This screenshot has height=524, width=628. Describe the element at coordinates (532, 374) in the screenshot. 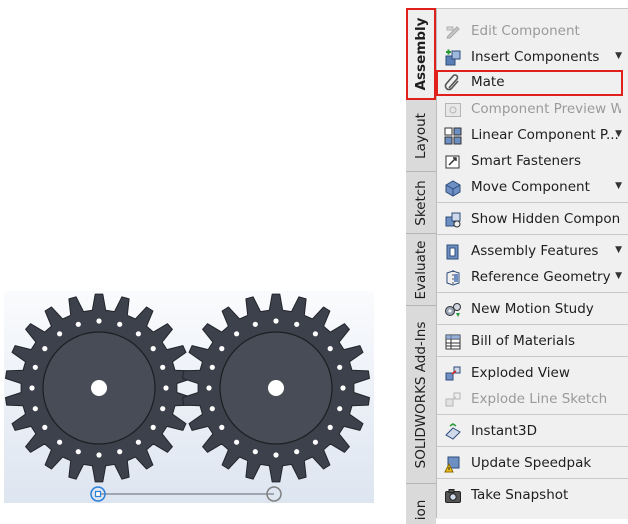

I see `exploded-view-button: Exploded View` at that location.